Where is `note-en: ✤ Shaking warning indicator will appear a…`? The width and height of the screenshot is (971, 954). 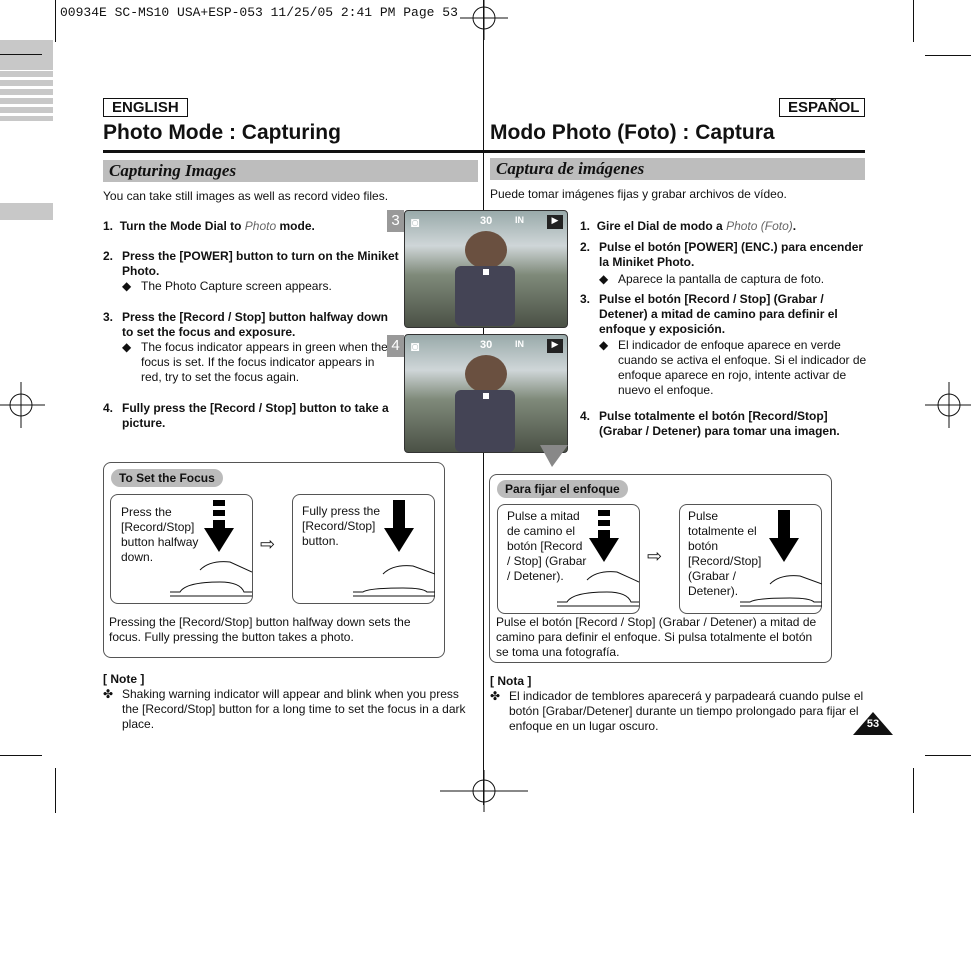
note-en: ✤ Shaking warning indicator will appear a… is located at coordinates (284, 709).